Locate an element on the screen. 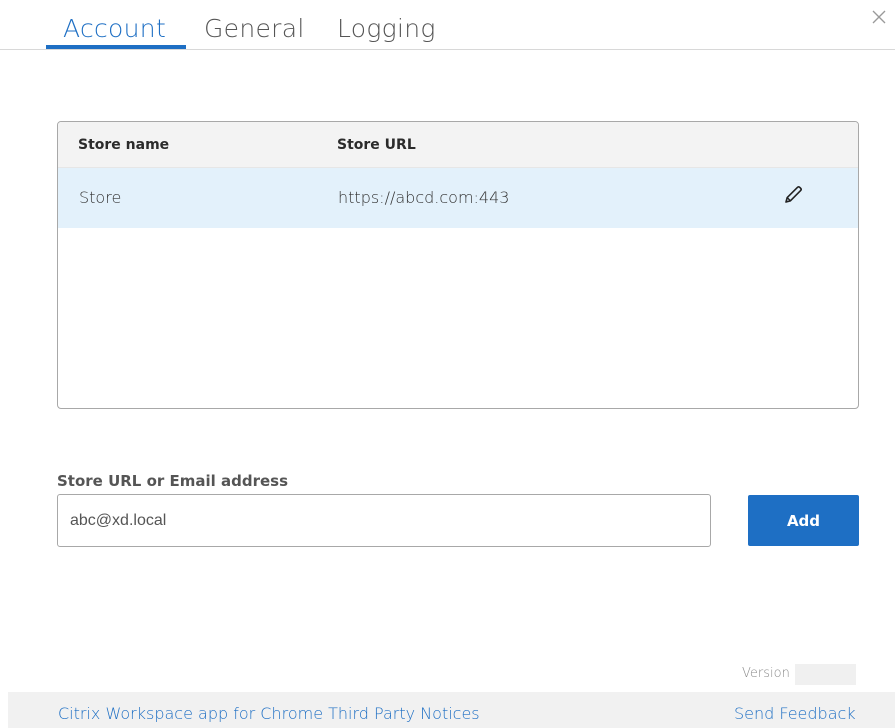 The image size is (895, 728). tab-account: Account is located at coordinates (114, 29).